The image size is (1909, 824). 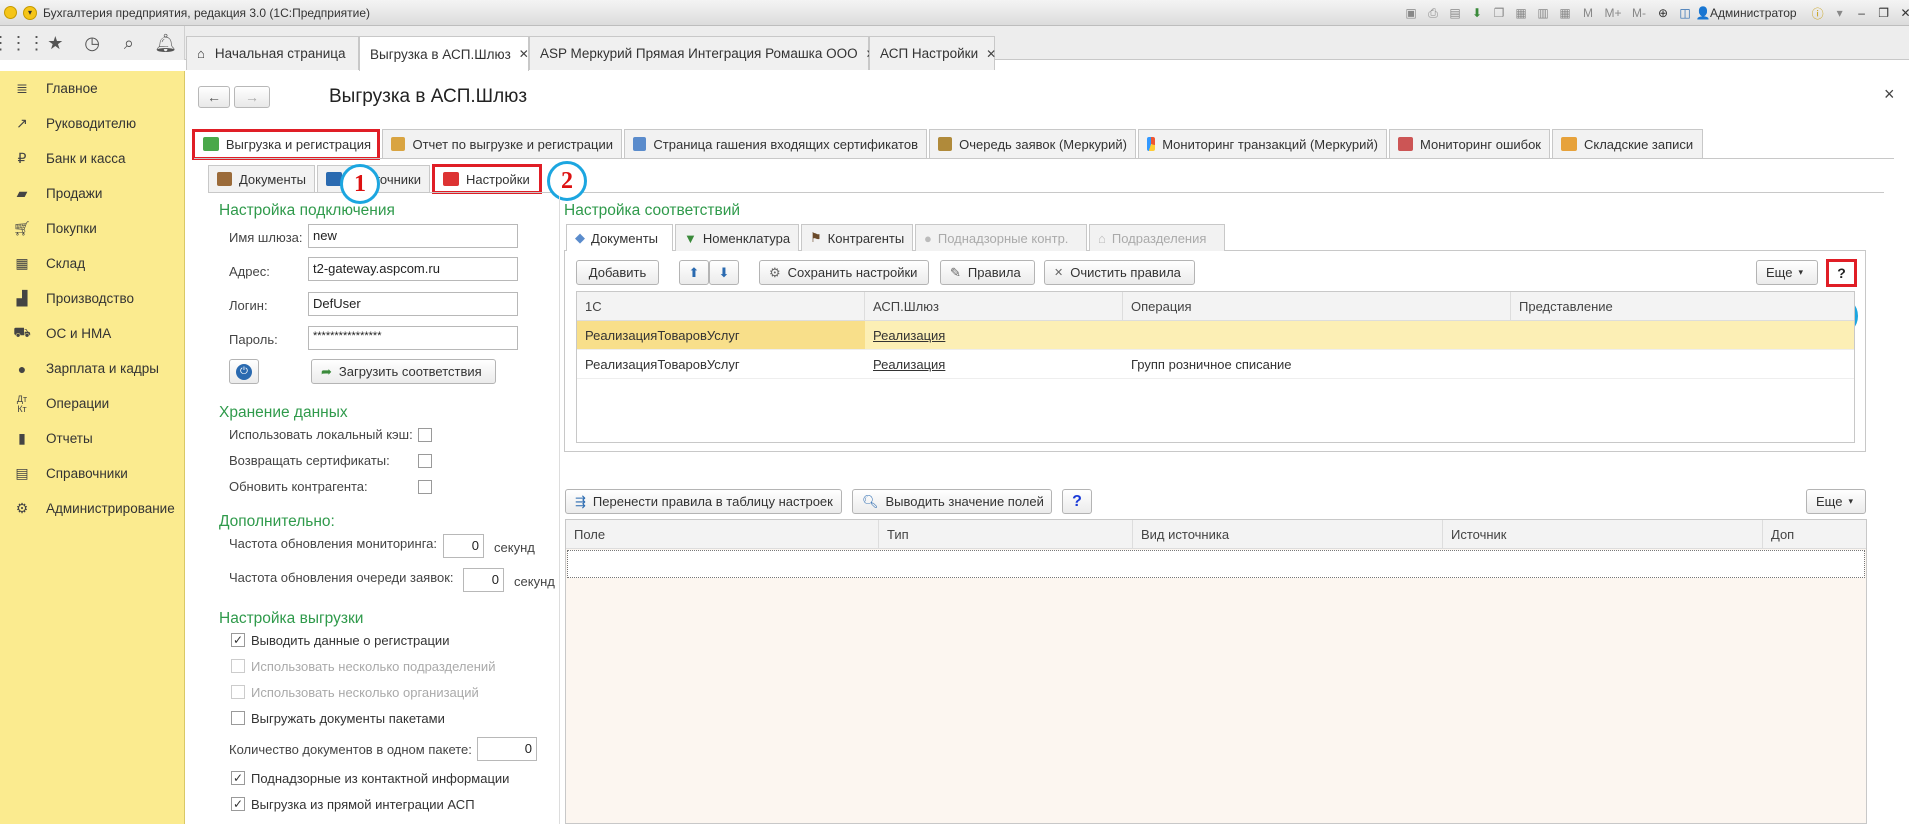 I want to click on column-splitter, so click(x=559, y=510).